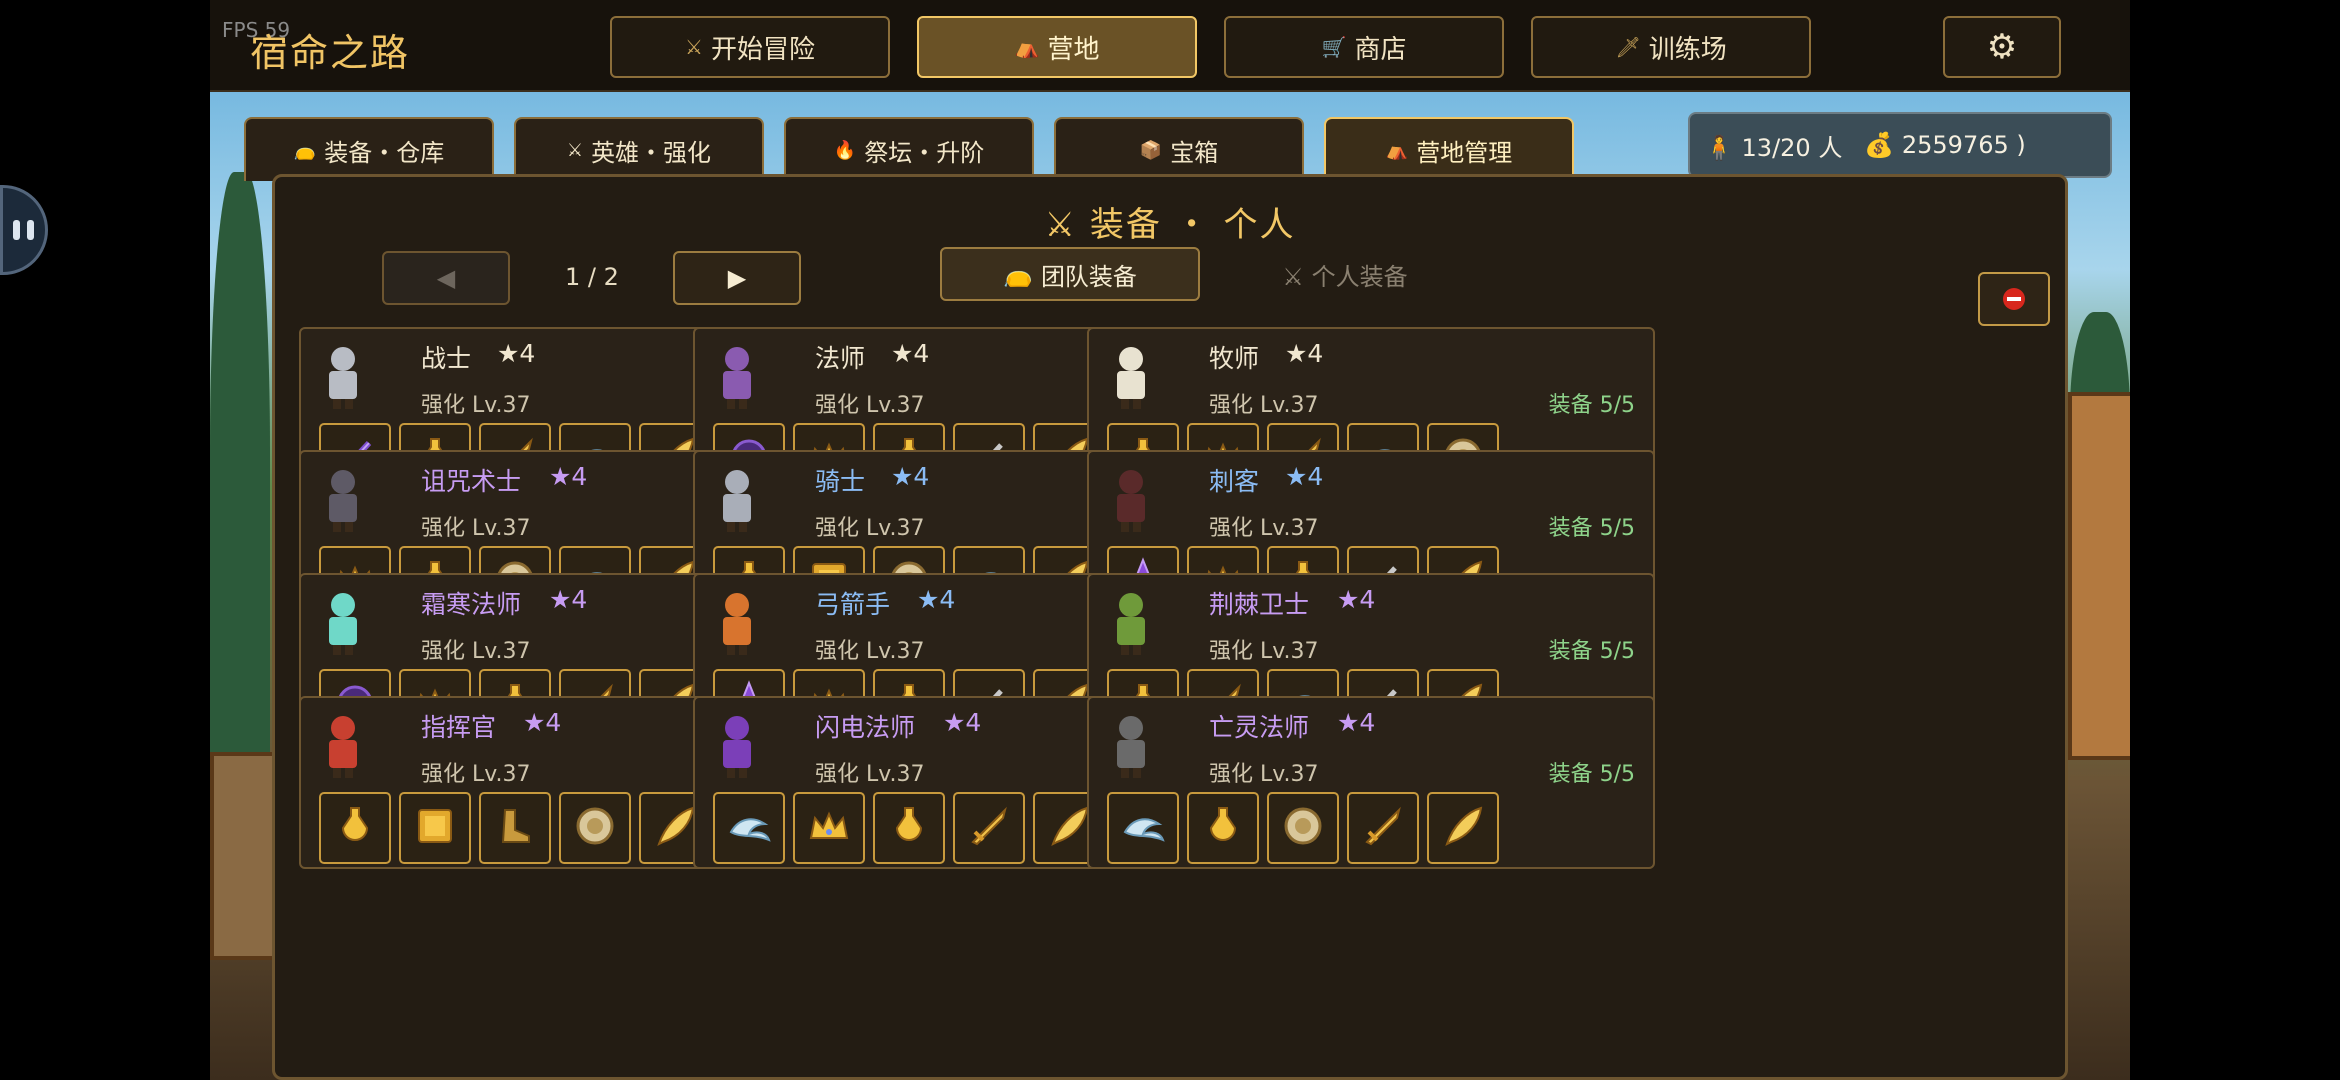 This screenshot has width=2340, height=1080. I want to click on nav-shop-button: 🛒 商店, so click(1364, 47).